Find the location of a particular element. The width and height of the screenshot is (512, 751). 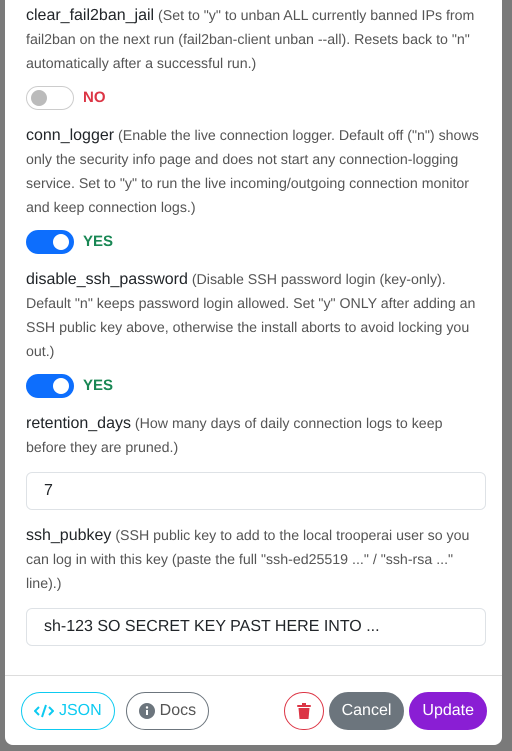

cancel-button: Cancel is located at coordinates (366, 711).